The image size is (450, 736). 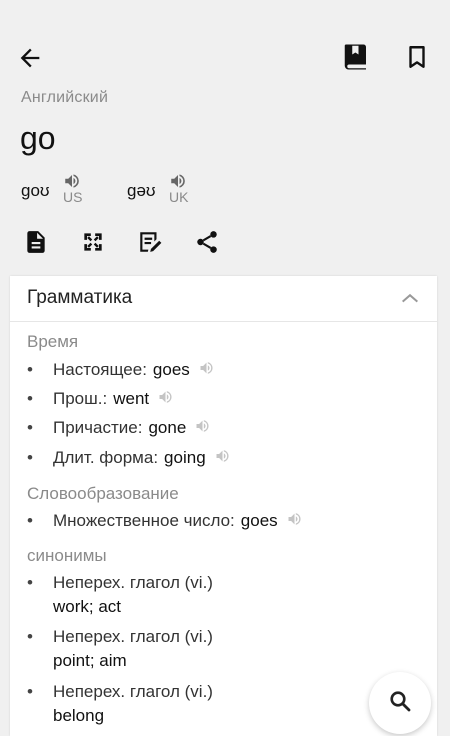 I want to click on ipa-uk: gəʊ, so click(x=141, y=190).